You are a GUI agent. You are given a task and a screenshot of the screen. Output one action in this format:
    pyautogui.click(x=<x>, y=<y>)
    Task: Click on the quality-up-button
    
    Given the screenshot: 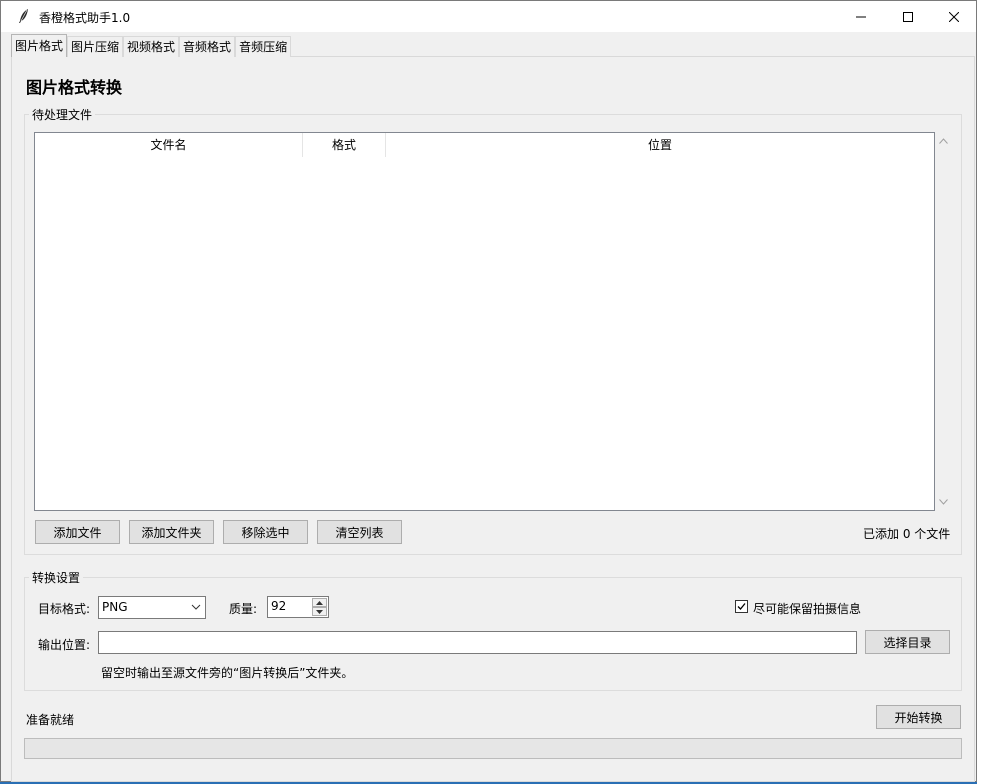 What is the action you would take?
    pyautogui.click(x=319, y=602)
    